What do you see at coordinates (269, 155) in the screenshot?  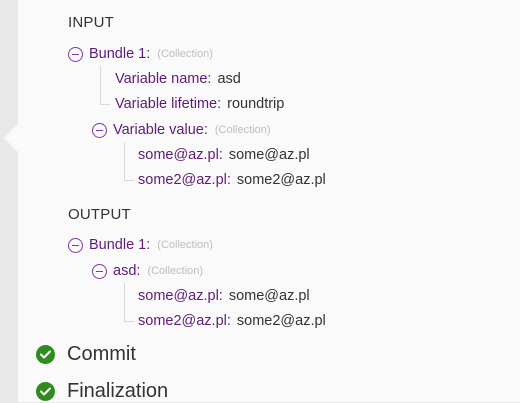 I see `value-item-value: some@az.pl` at bounding box center [269, 155].